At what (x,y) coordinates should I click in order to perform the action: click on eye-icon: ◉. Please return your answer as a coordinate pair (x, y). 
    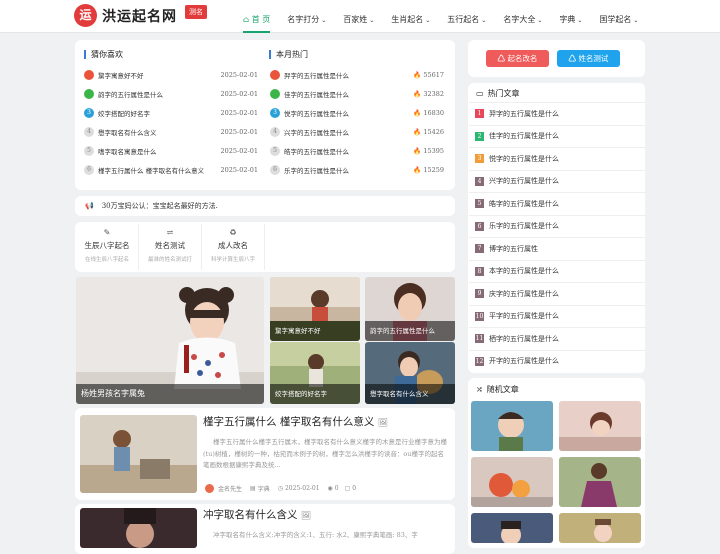
    Looking at the image, I should click on (330, 488).